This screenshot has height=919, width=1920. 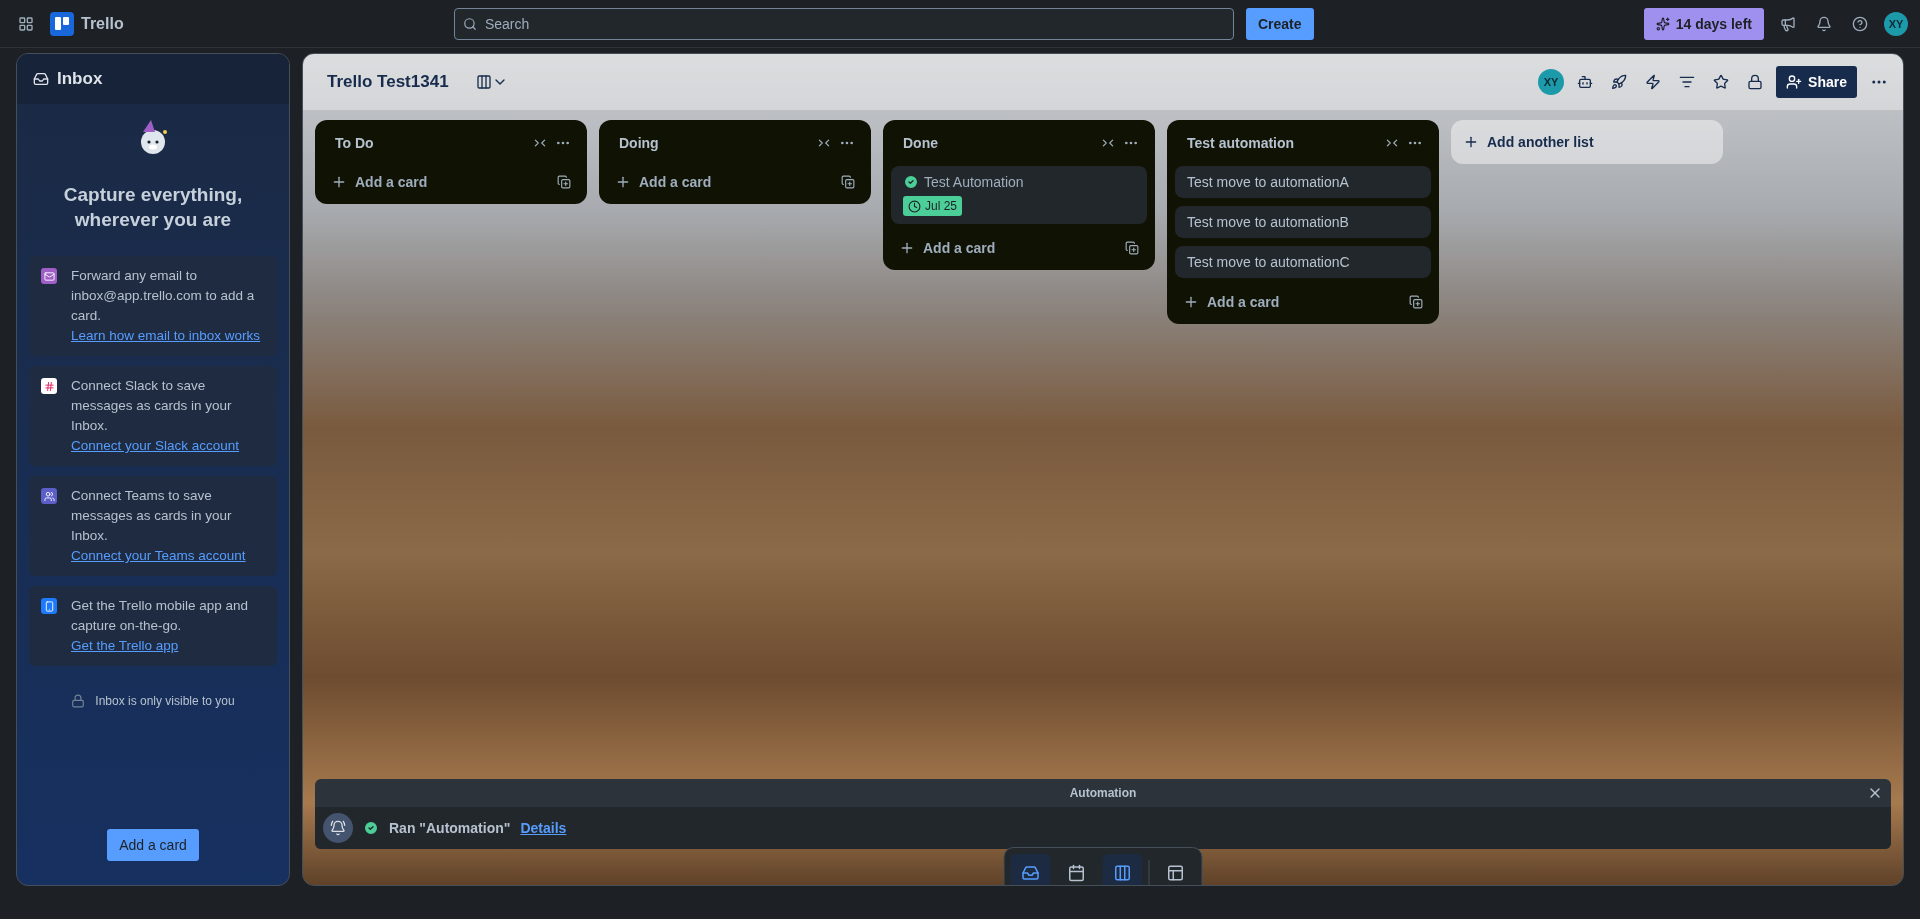 I want to click on mobile-icon, so click(x=49, y=606).